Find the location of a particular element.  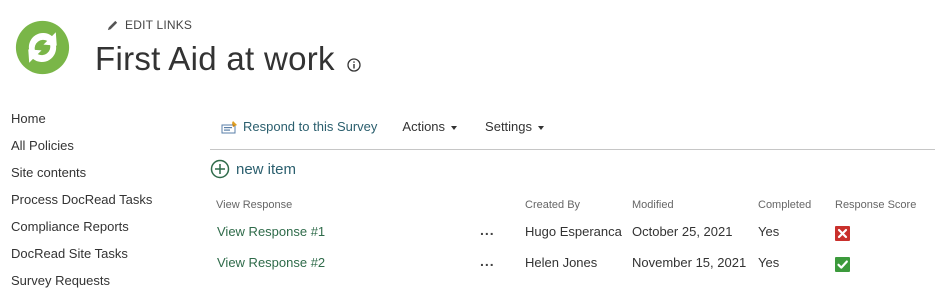

nav-item-site-contents: Site contents is located at coordinates (81, 178).